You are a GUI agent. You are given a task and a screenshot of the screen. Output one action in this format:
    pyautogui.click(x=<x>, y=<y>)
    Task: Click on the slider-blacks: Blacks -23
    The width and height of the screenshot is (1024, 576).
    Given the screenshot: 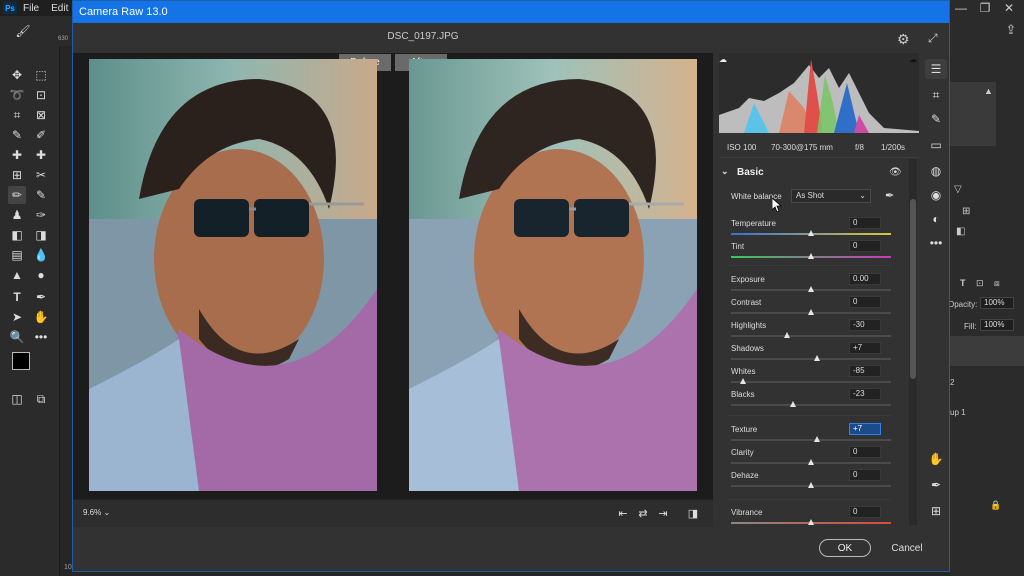 What is the action you would take?
    pyautogui.click(x=811, y=400)
    